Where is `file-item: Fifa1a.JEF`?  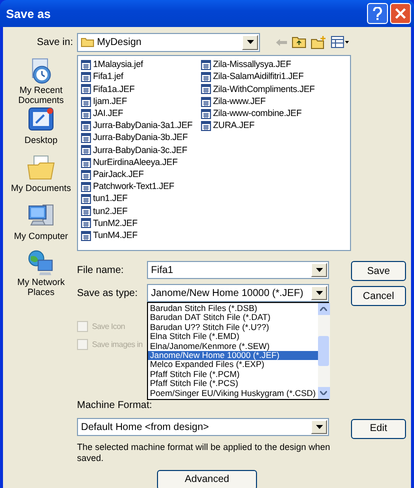 file-item: Fifa1a.JEF is located at coordinates (140, 89).